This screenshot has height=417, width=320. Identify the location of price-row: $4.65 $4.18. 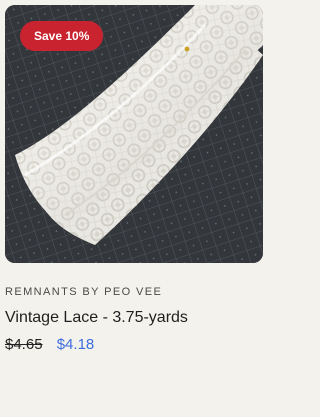
(49, 344).